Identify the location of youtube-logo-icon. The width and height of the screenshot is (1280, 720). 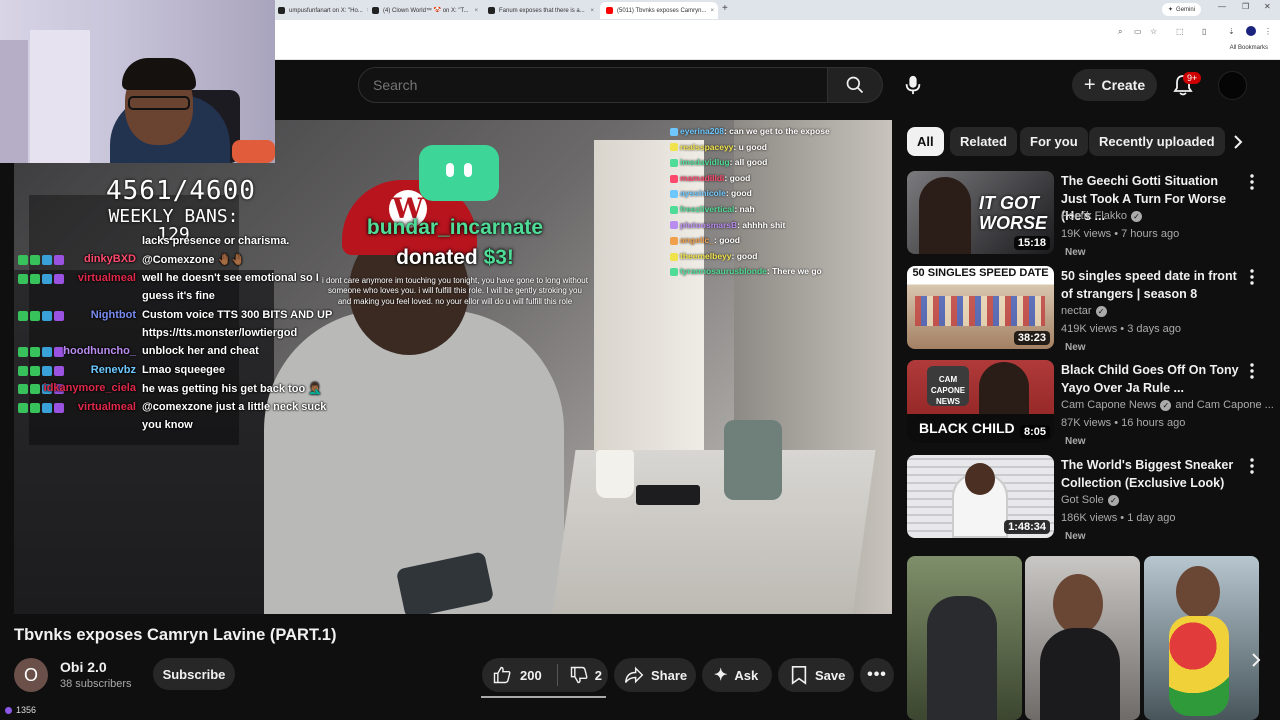
(609, 10).